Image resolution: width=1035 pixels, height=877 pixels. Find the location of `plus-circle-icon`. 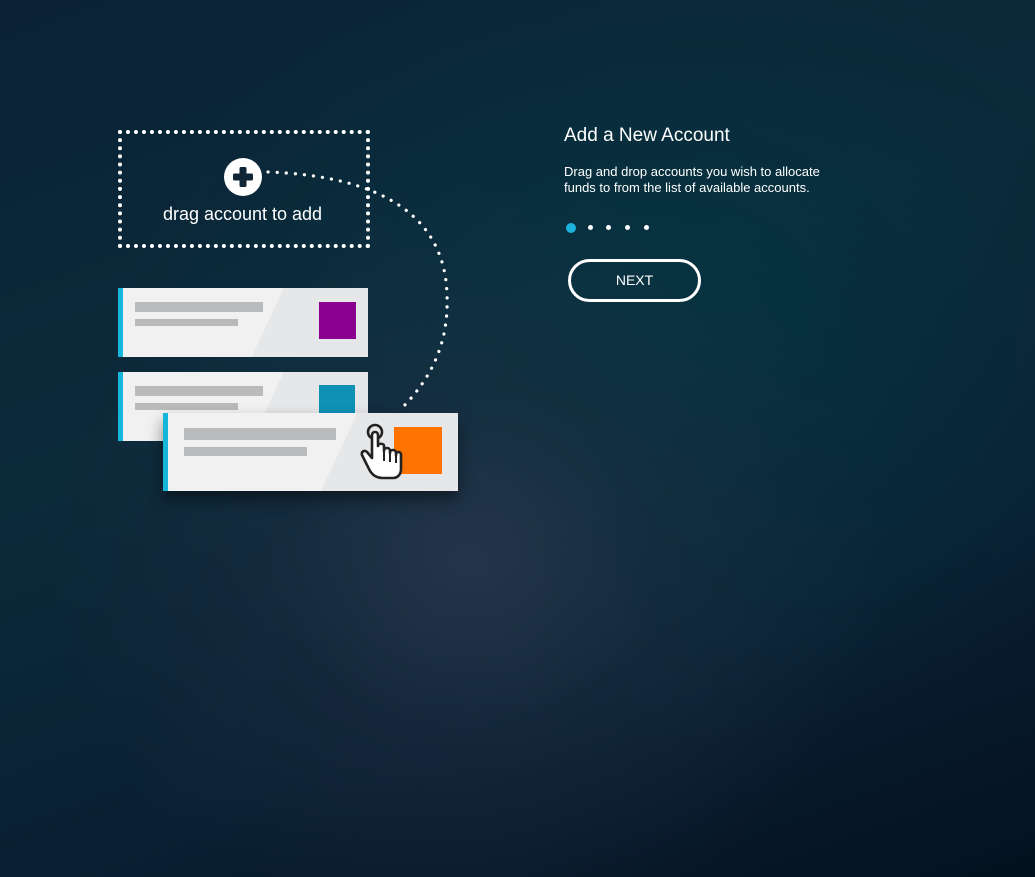

plus-circle-icon is located at coordinates (243, 177).